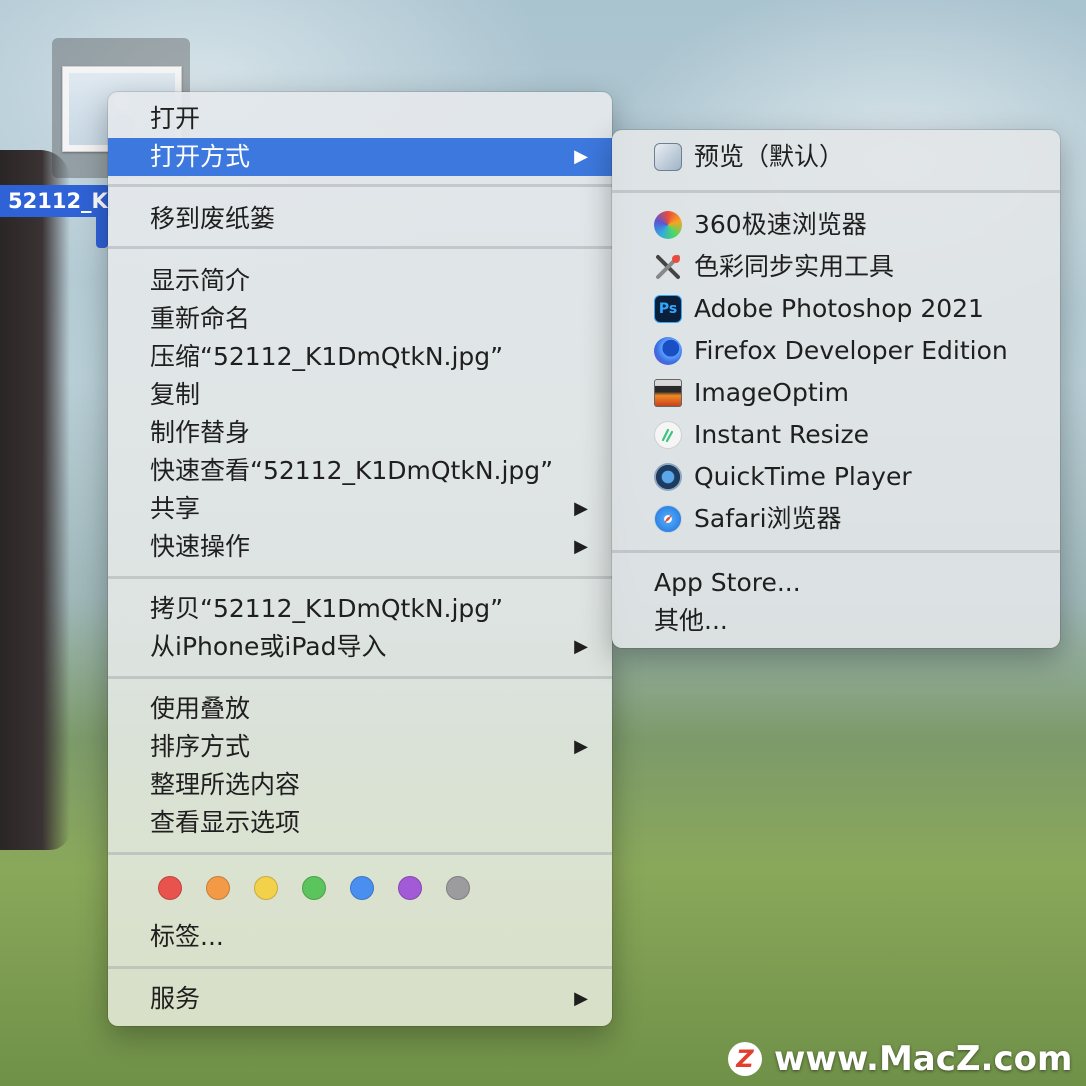 Image resolution: width=1086 pixels, height=1086 pixels. I want to click on submenu-item-label: Firefox Developer Edition, so click(851, 350).